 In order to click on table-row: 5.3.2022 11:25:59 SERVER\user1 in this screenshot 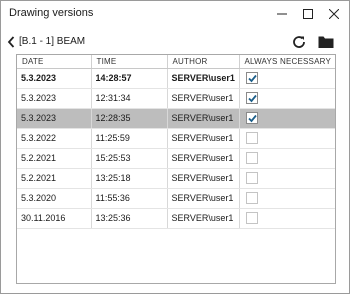, I will do `click(176, 138)`.